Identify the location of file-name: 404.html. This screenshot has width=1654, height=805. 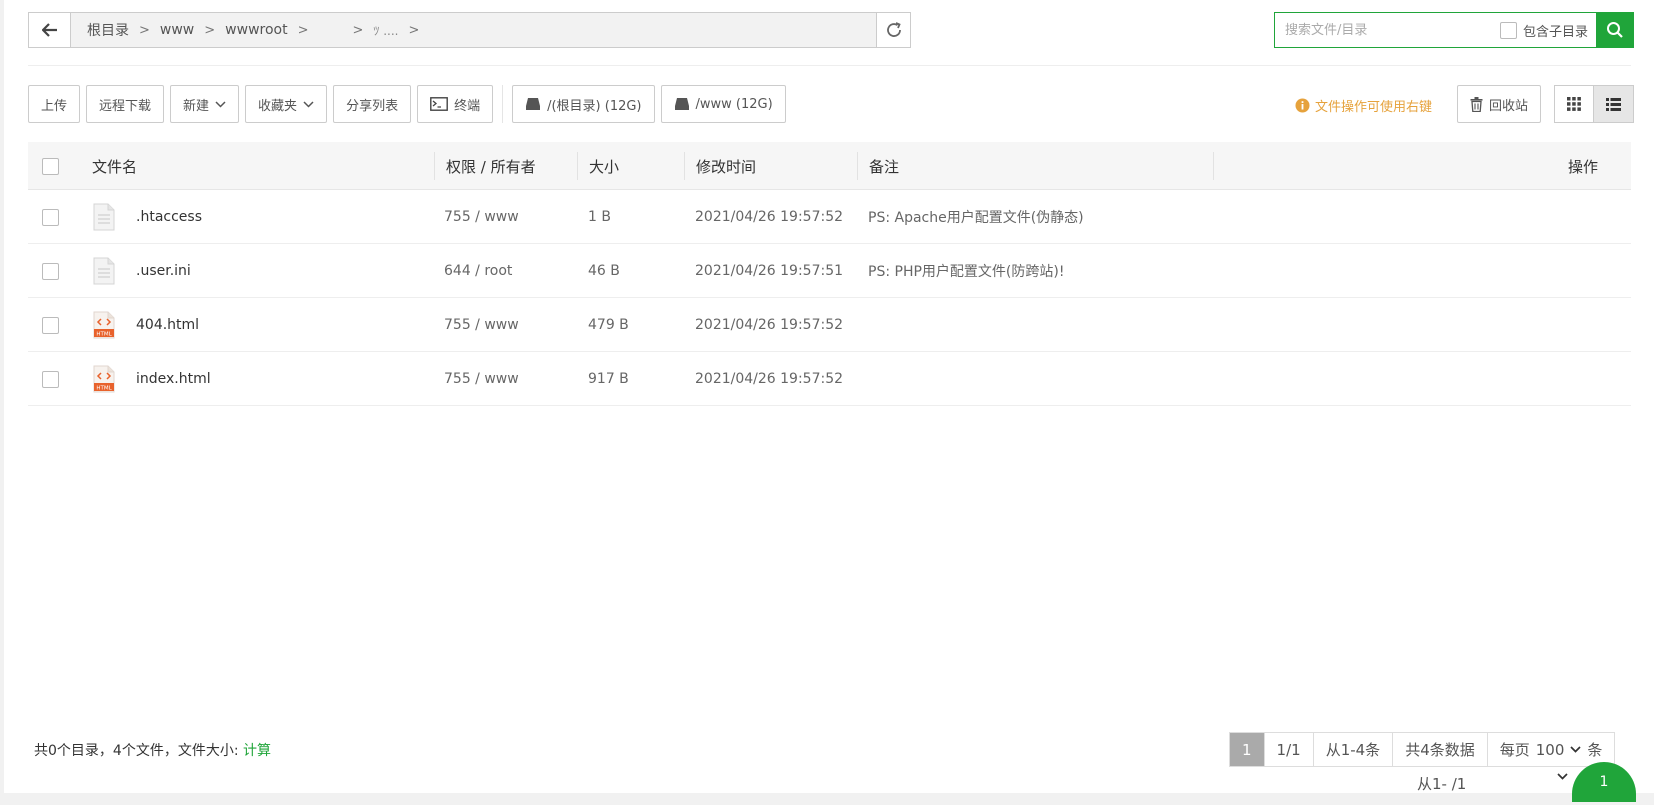
(167, 325).